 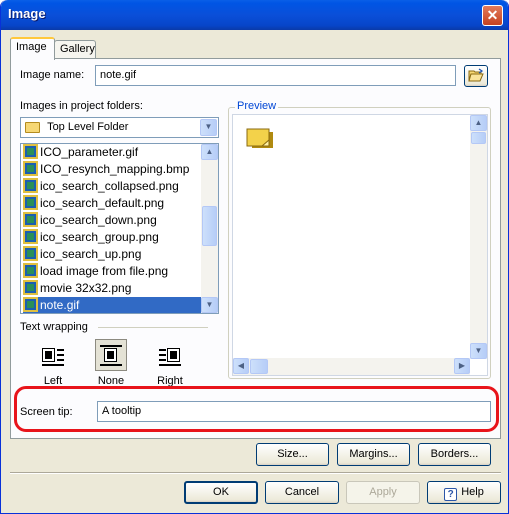 What do you see at coordinates (257, 106) in the screenshot?
I see `preview-label: Preview` at bounding box center [257, 106].